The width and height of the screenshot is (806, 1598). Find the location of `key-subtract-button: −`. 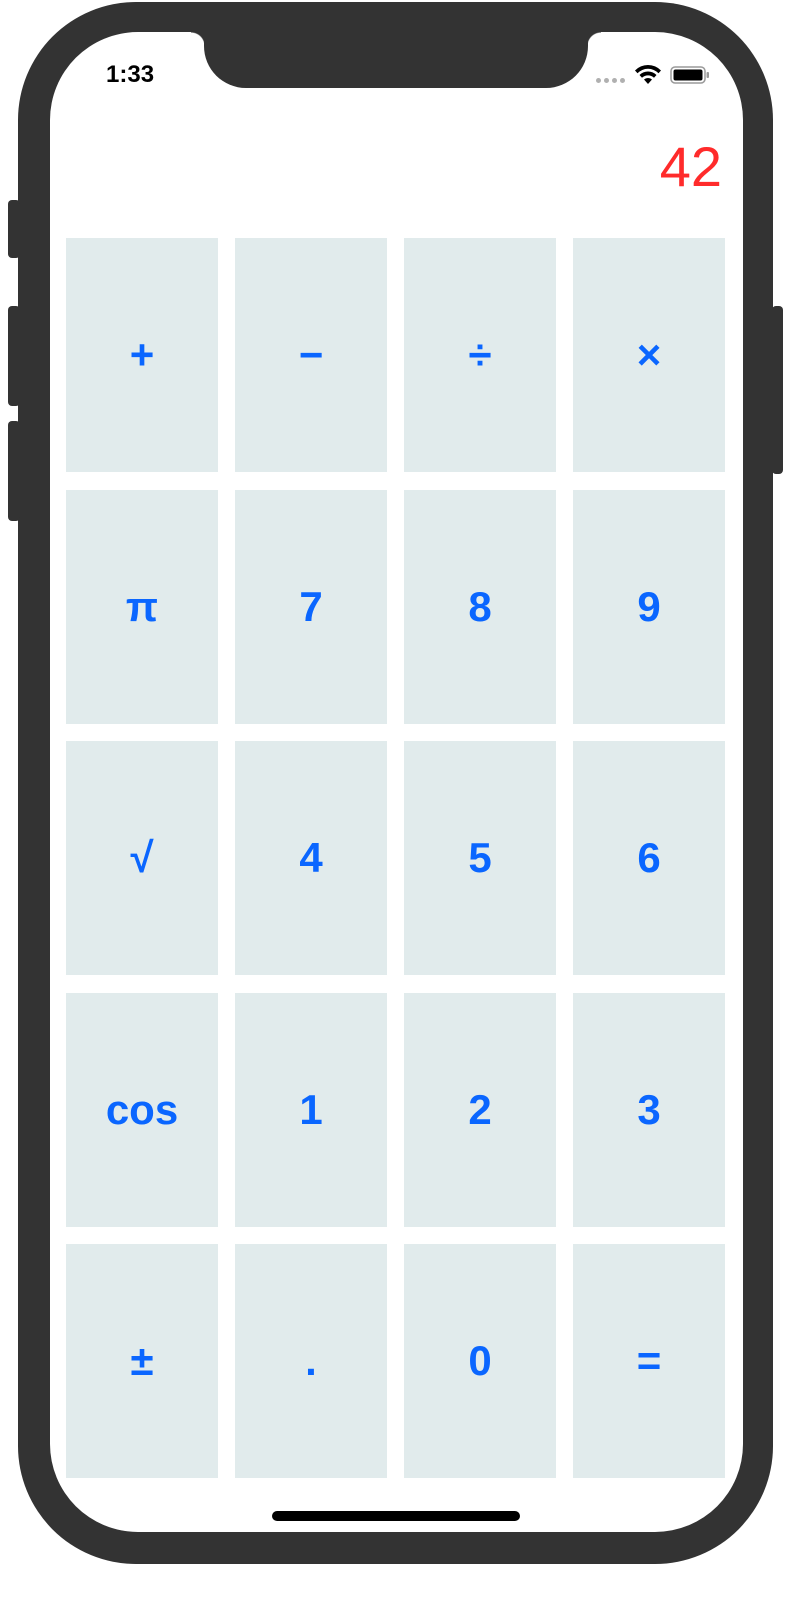

key-subtract-button: − is located at coordinates (311, 355).